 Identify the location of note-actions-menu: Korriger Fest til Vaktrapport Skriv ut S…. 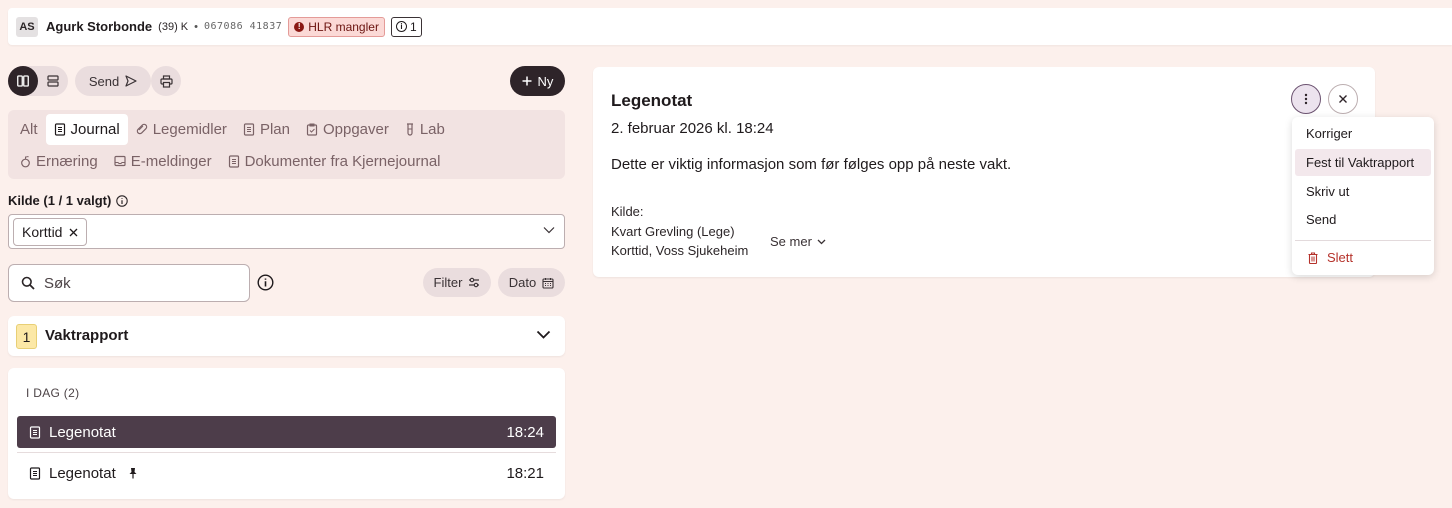
(1363, 196).